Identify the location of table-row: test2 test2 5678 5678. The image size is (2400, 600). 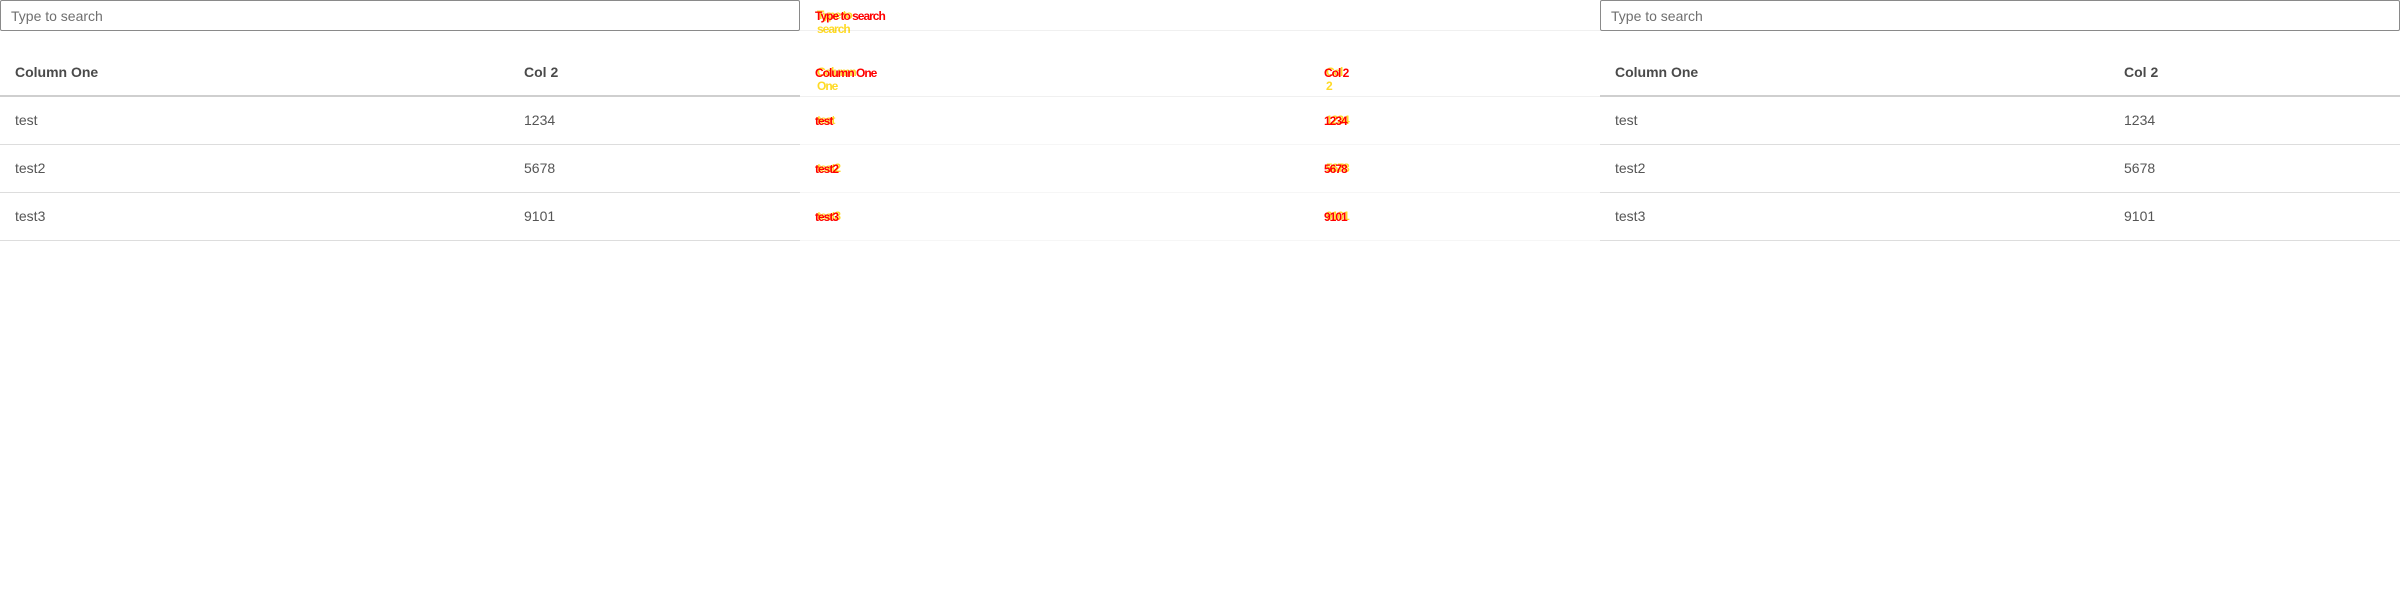
(1200, 168).